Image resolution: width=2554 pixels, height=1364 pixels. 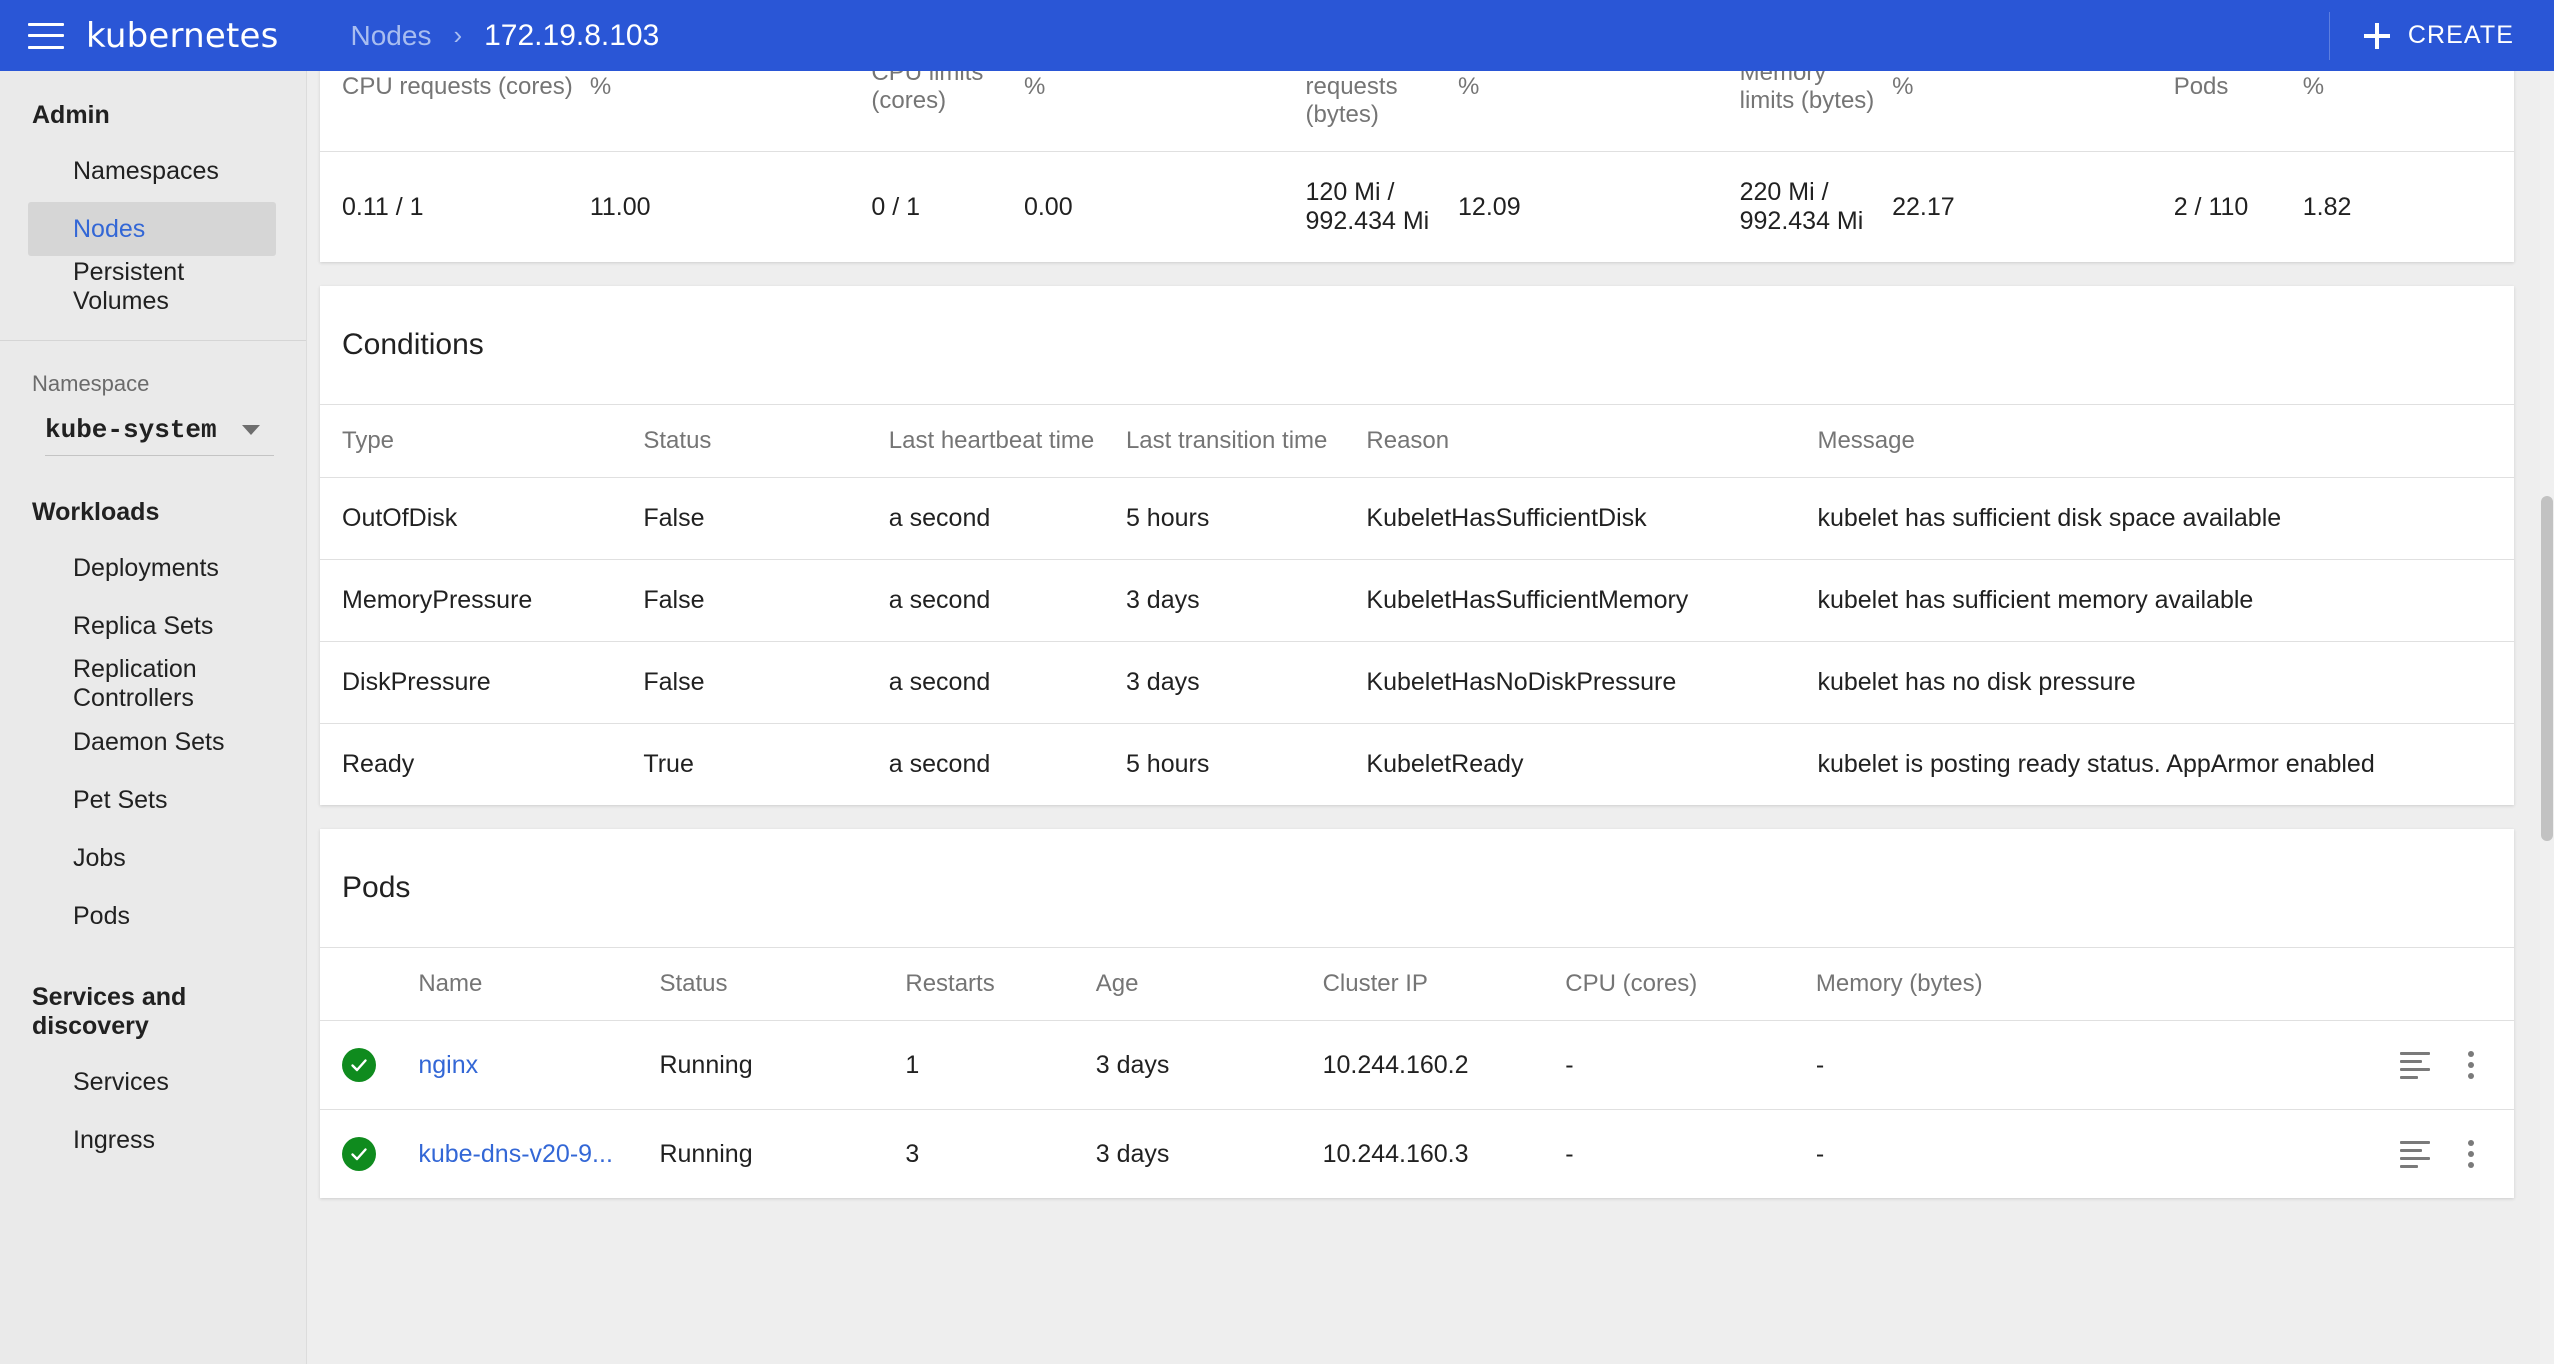 I want to click on cell-restarts: 1, so click(x=1000, y=1065).